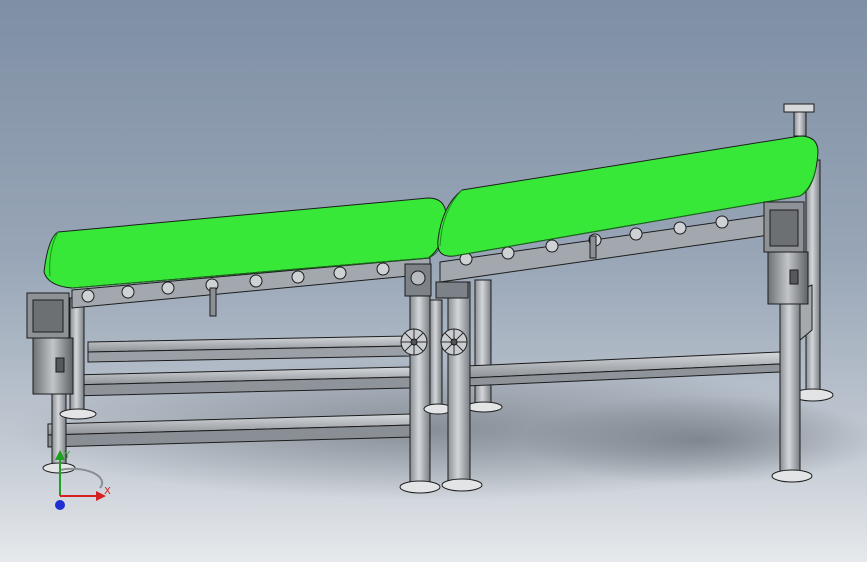  I want to click on left-leg-front, so click(420, 380).